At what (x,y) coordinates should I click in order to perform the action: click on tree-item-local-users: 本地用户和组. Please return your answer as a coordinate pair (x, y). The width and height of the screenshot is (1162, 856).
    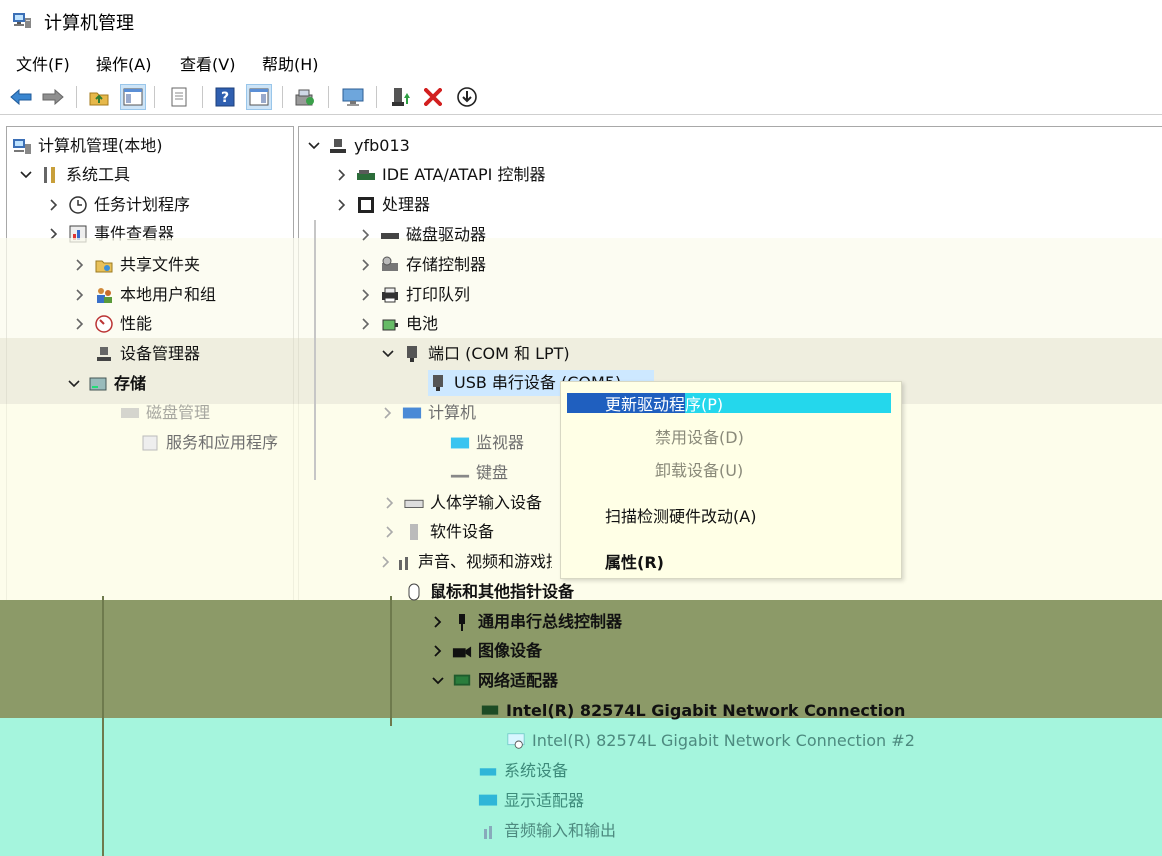
    Looking at the image, I should click on (144, 295).